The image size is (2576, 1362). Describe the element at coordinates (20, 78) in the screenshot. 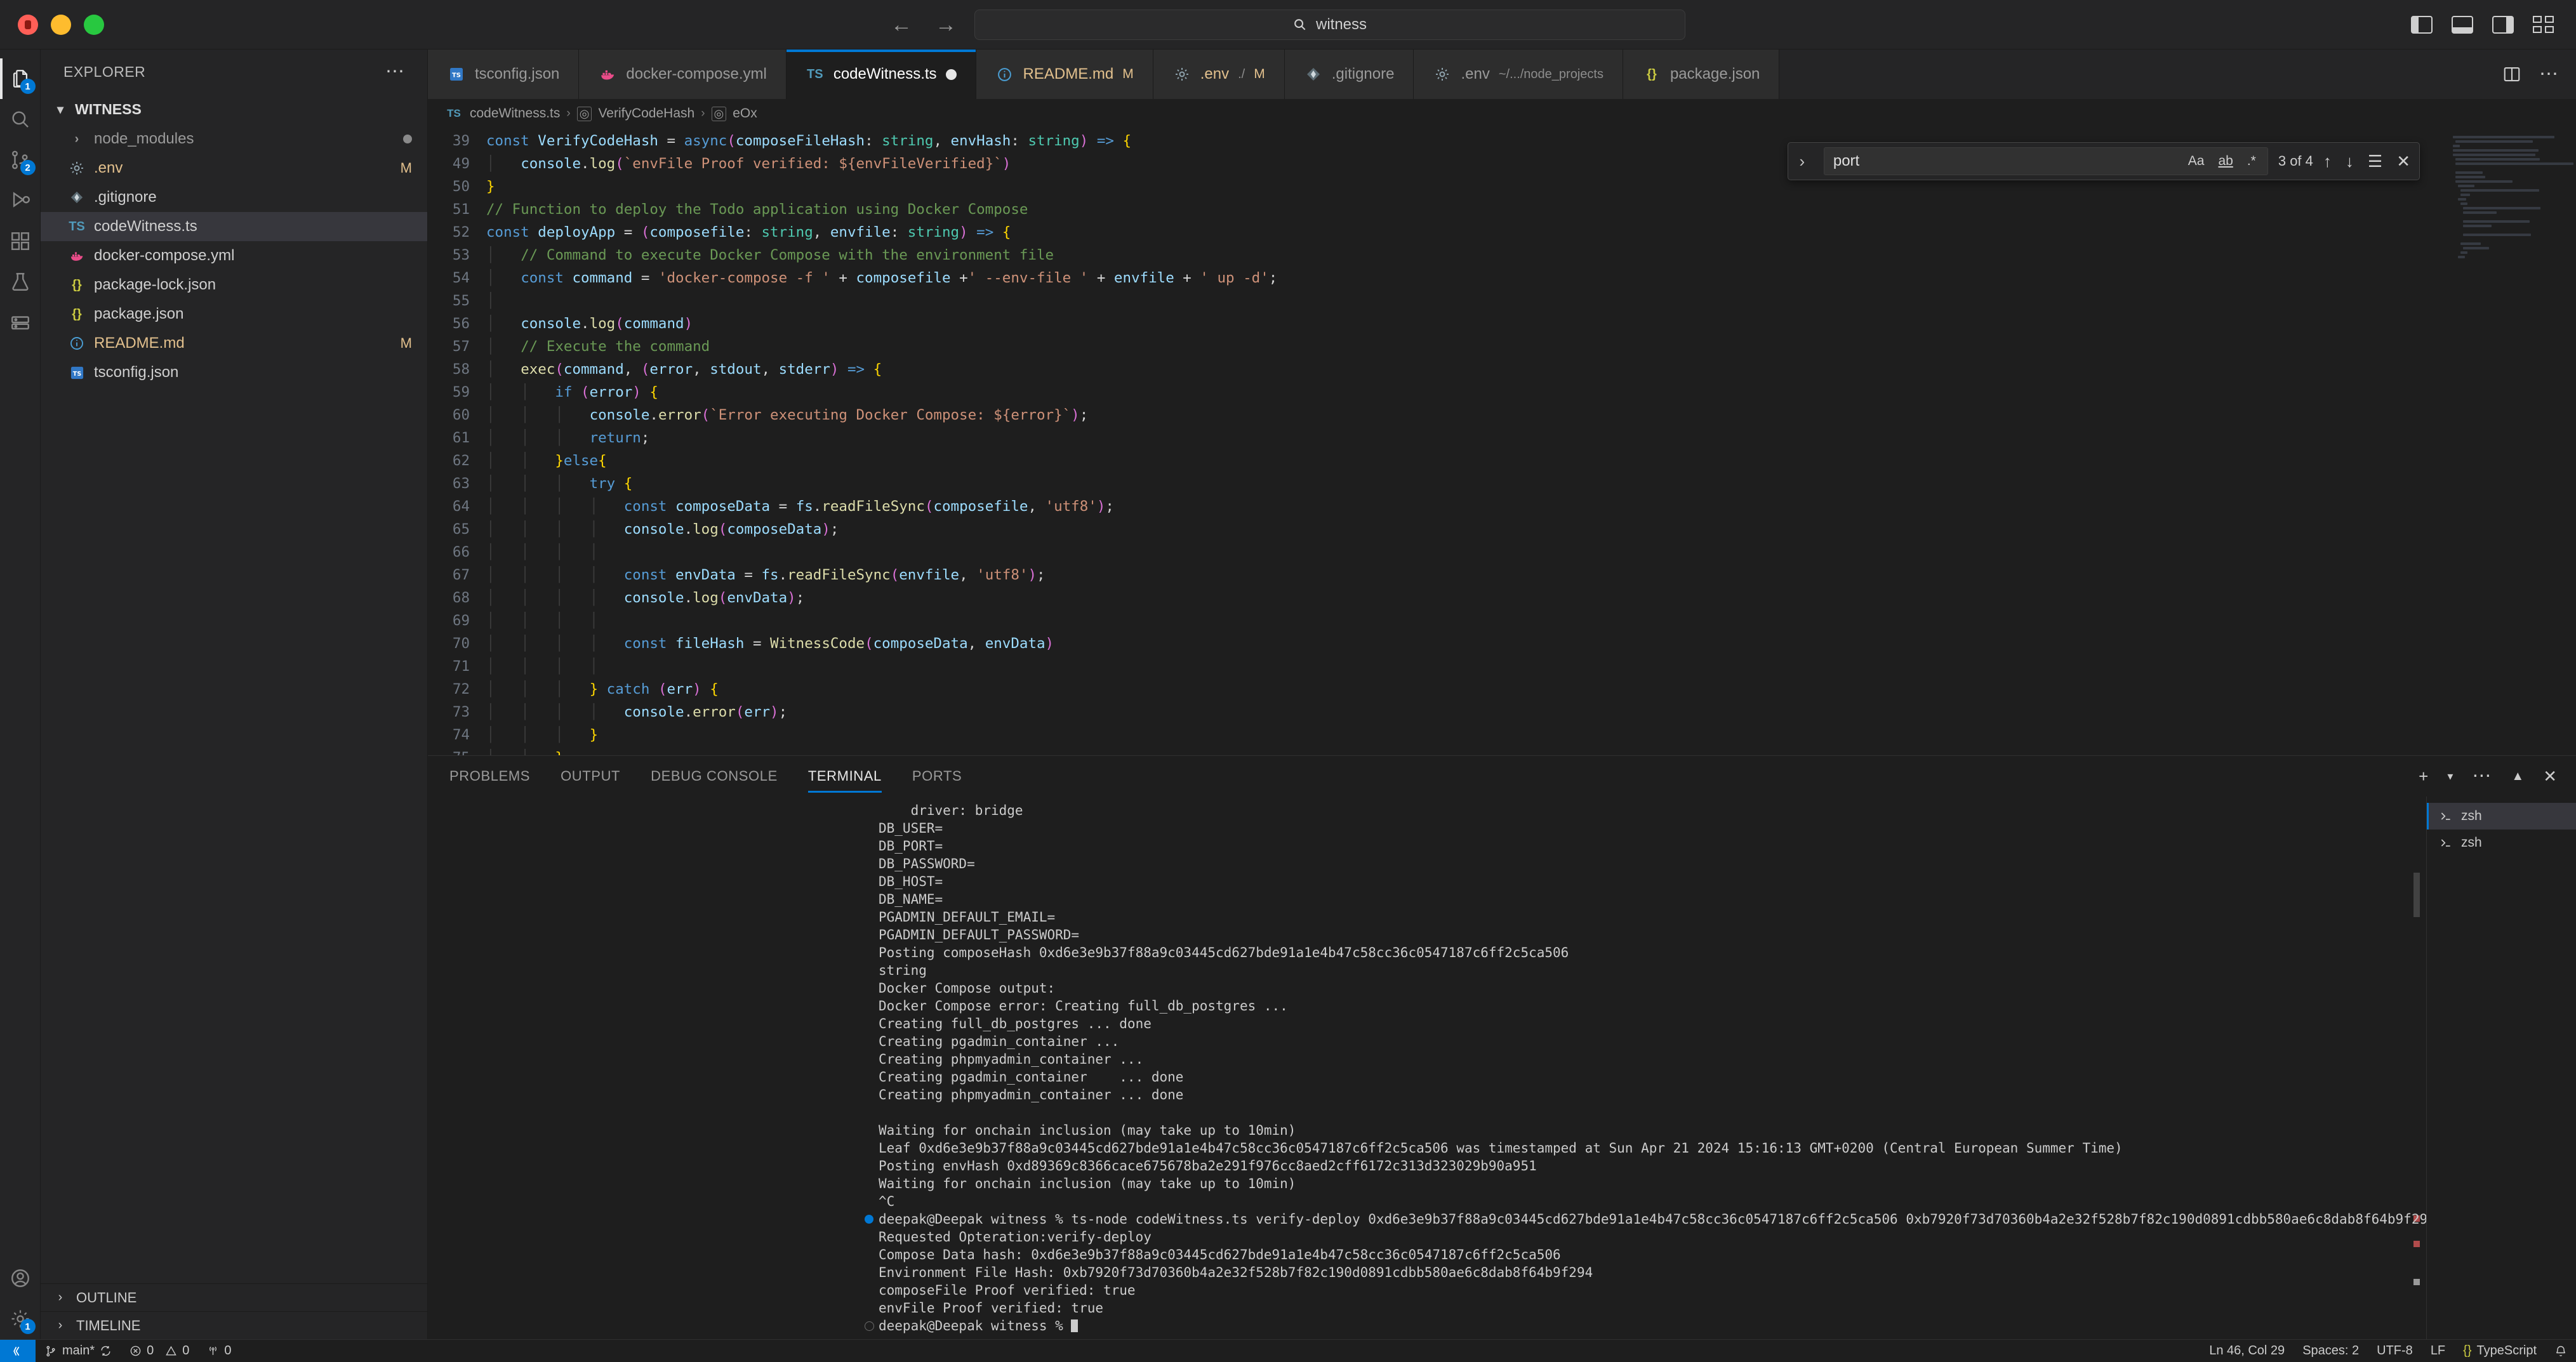

I see `activity-explorer: 1` at that location.